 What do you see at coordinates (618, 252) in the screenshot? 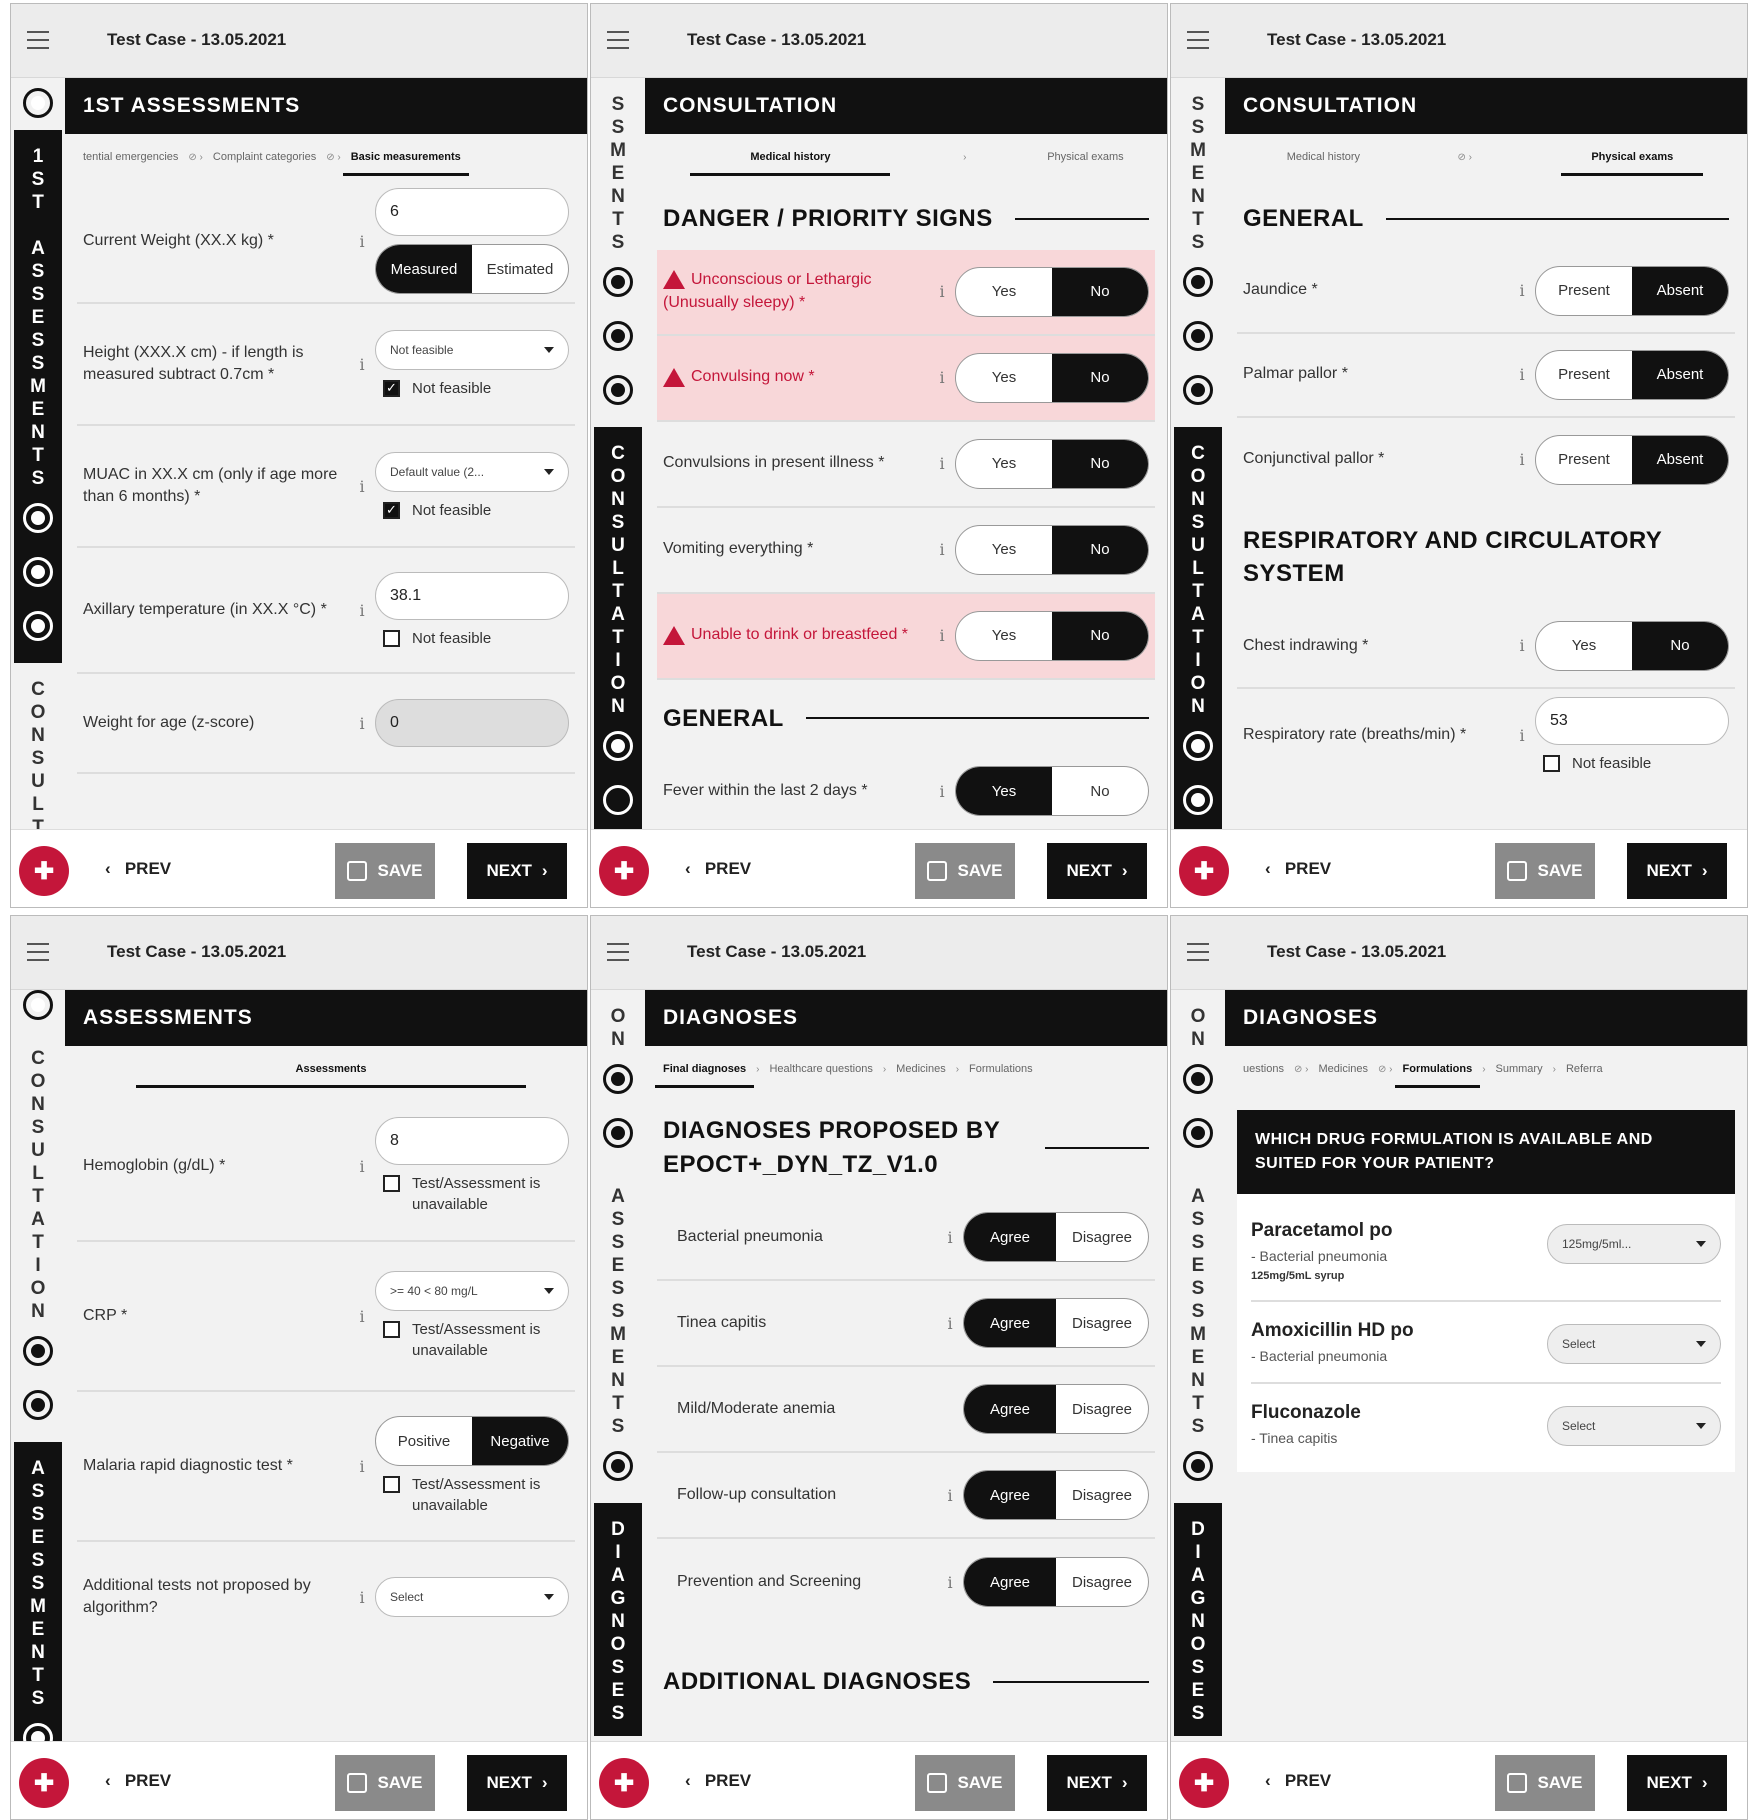
I see `stage-assessments: SSMENTS` at bounding box center [618, 252].